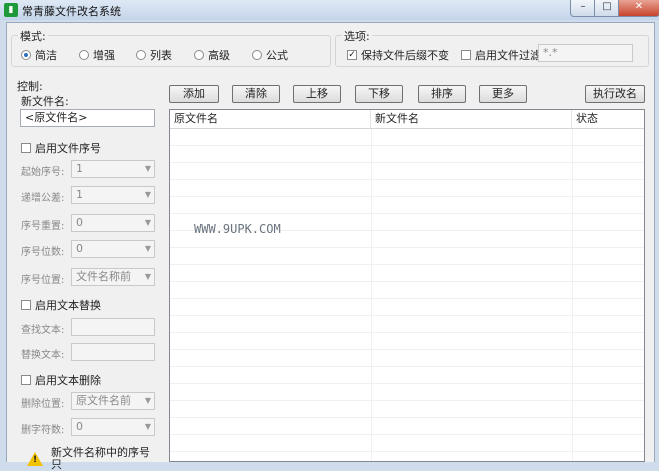  I want to click on app-icon: ▮, so click(11, 10).